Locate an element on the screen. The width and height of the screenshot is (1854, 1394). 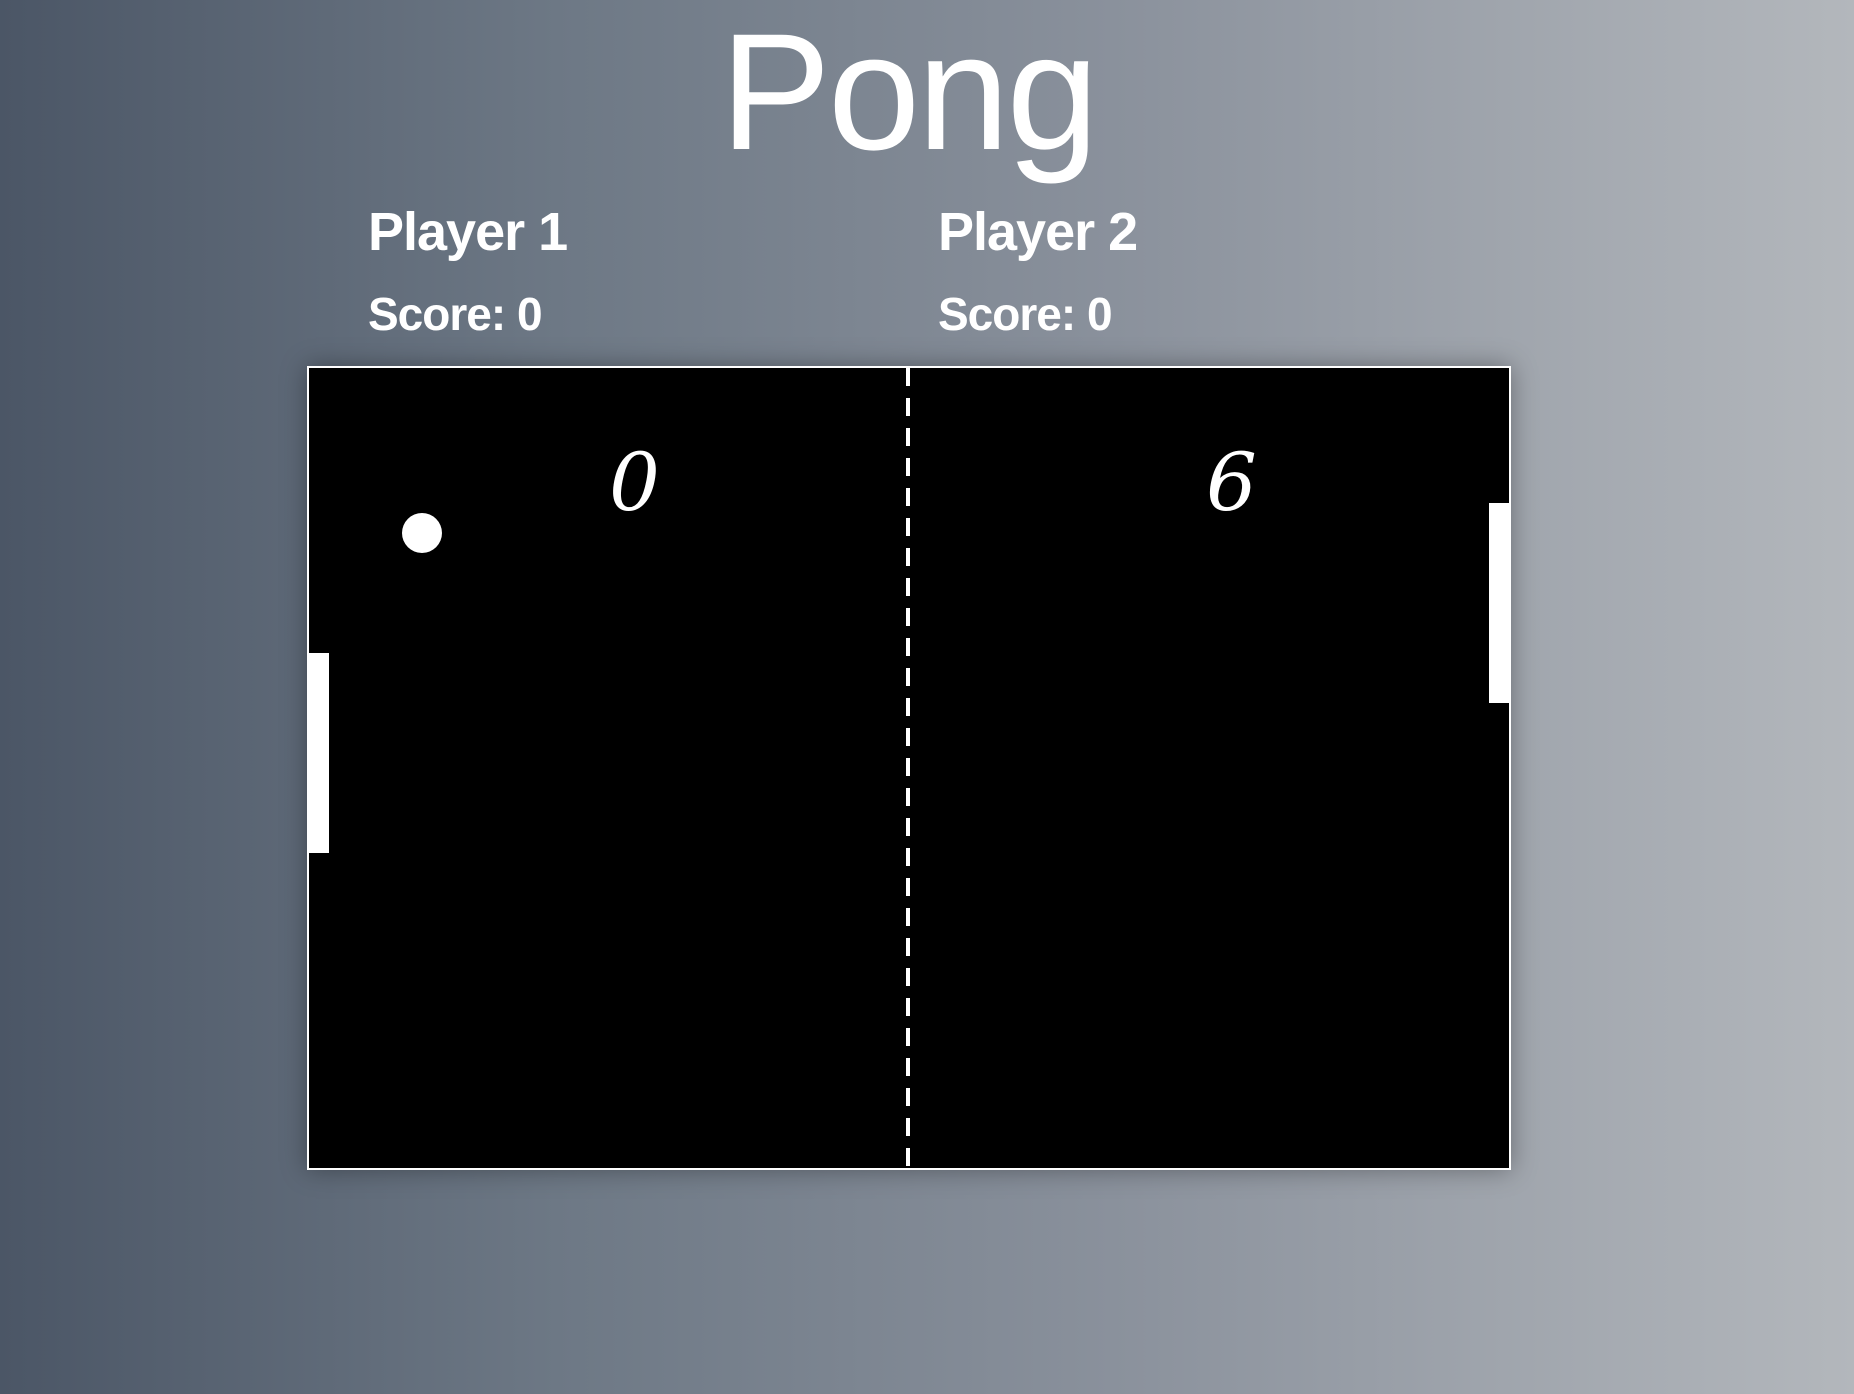
court-score-left: 0 is located at coordinates (634, 482).